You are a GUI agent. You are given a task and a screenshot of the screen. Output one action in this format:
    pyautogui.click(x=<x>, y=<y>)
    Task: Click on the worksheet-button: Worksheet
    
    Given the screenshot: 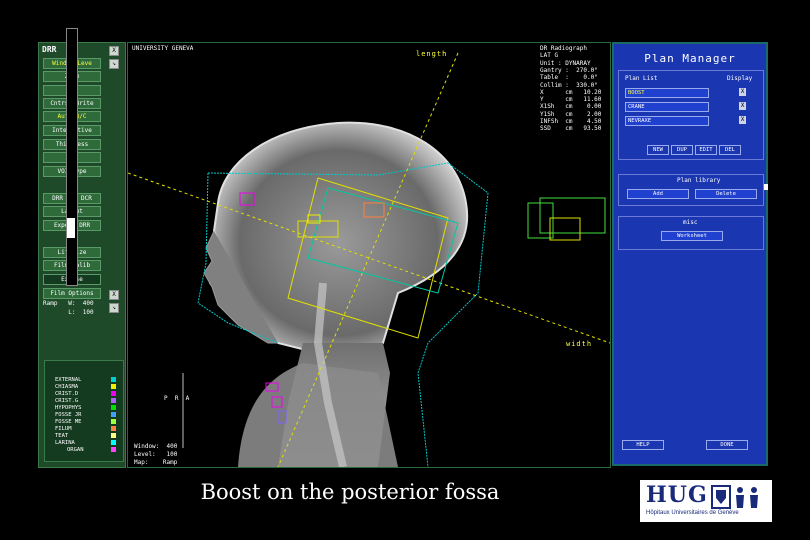 What is the action you would take?
    pyautogui.click(x=692, y=236)
    